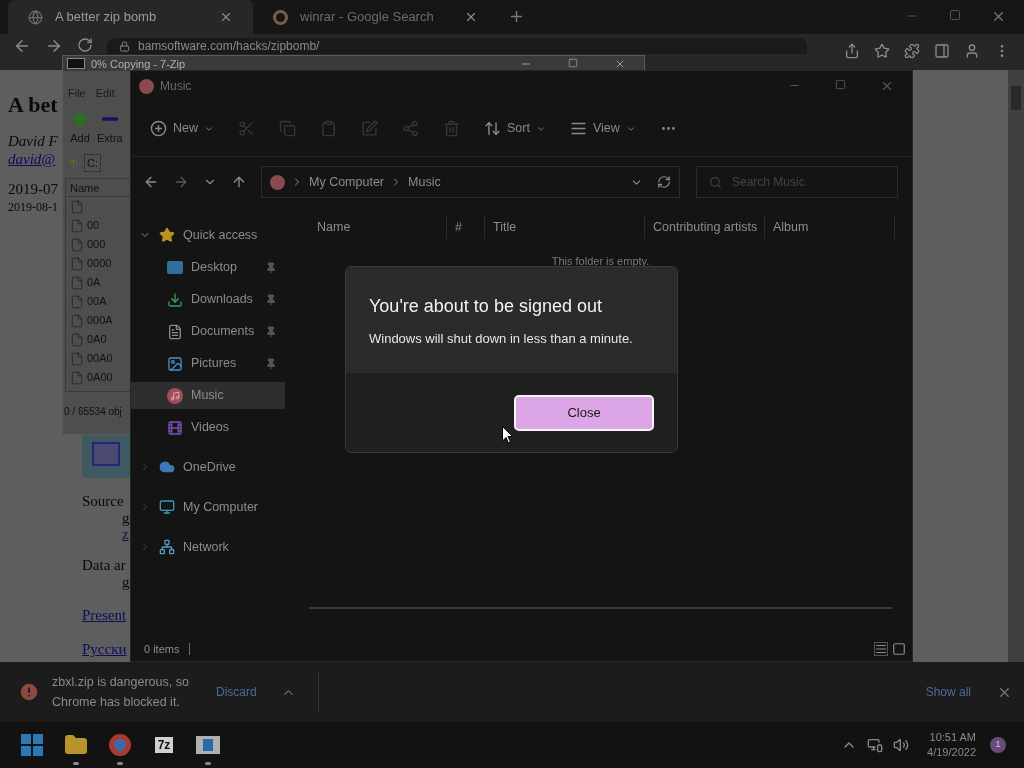  What do you see at coordinates (214, 267) in the screenshot?
I see `nav-label: Desktop` at bounding box center [214, 267].